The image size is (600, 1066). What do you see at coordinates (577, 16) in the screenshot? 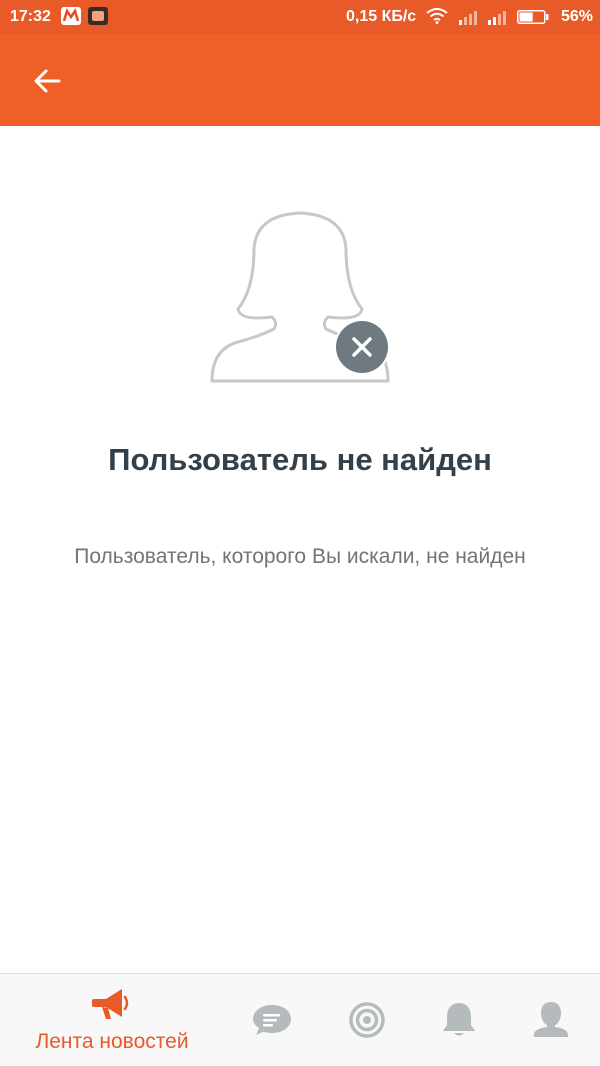
I see `battery-percent: 56%` at bounding box center [577, 16].